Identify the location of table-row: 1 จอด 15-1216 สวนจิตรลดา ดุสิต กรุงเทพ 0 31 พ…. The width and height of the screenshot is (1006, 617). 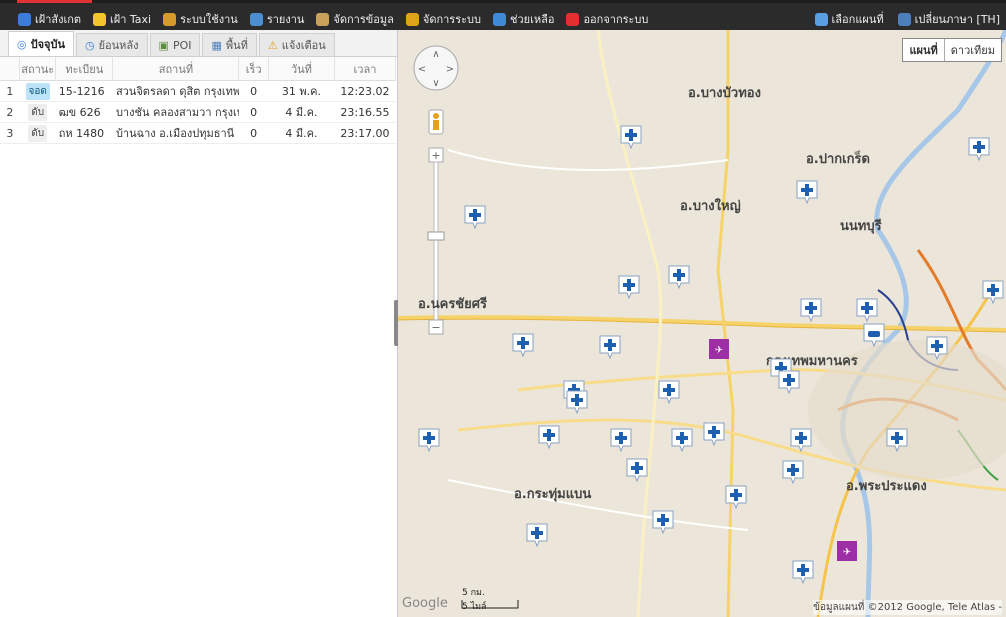
(198, 91).